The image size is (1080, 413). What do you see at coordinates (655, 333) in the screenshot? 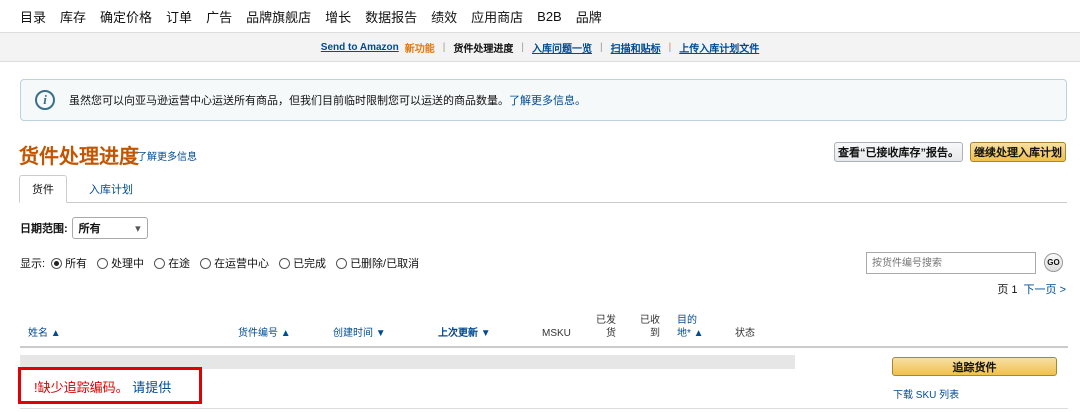
I see `col-received-line2: 到` at bounding box center [655, 333].